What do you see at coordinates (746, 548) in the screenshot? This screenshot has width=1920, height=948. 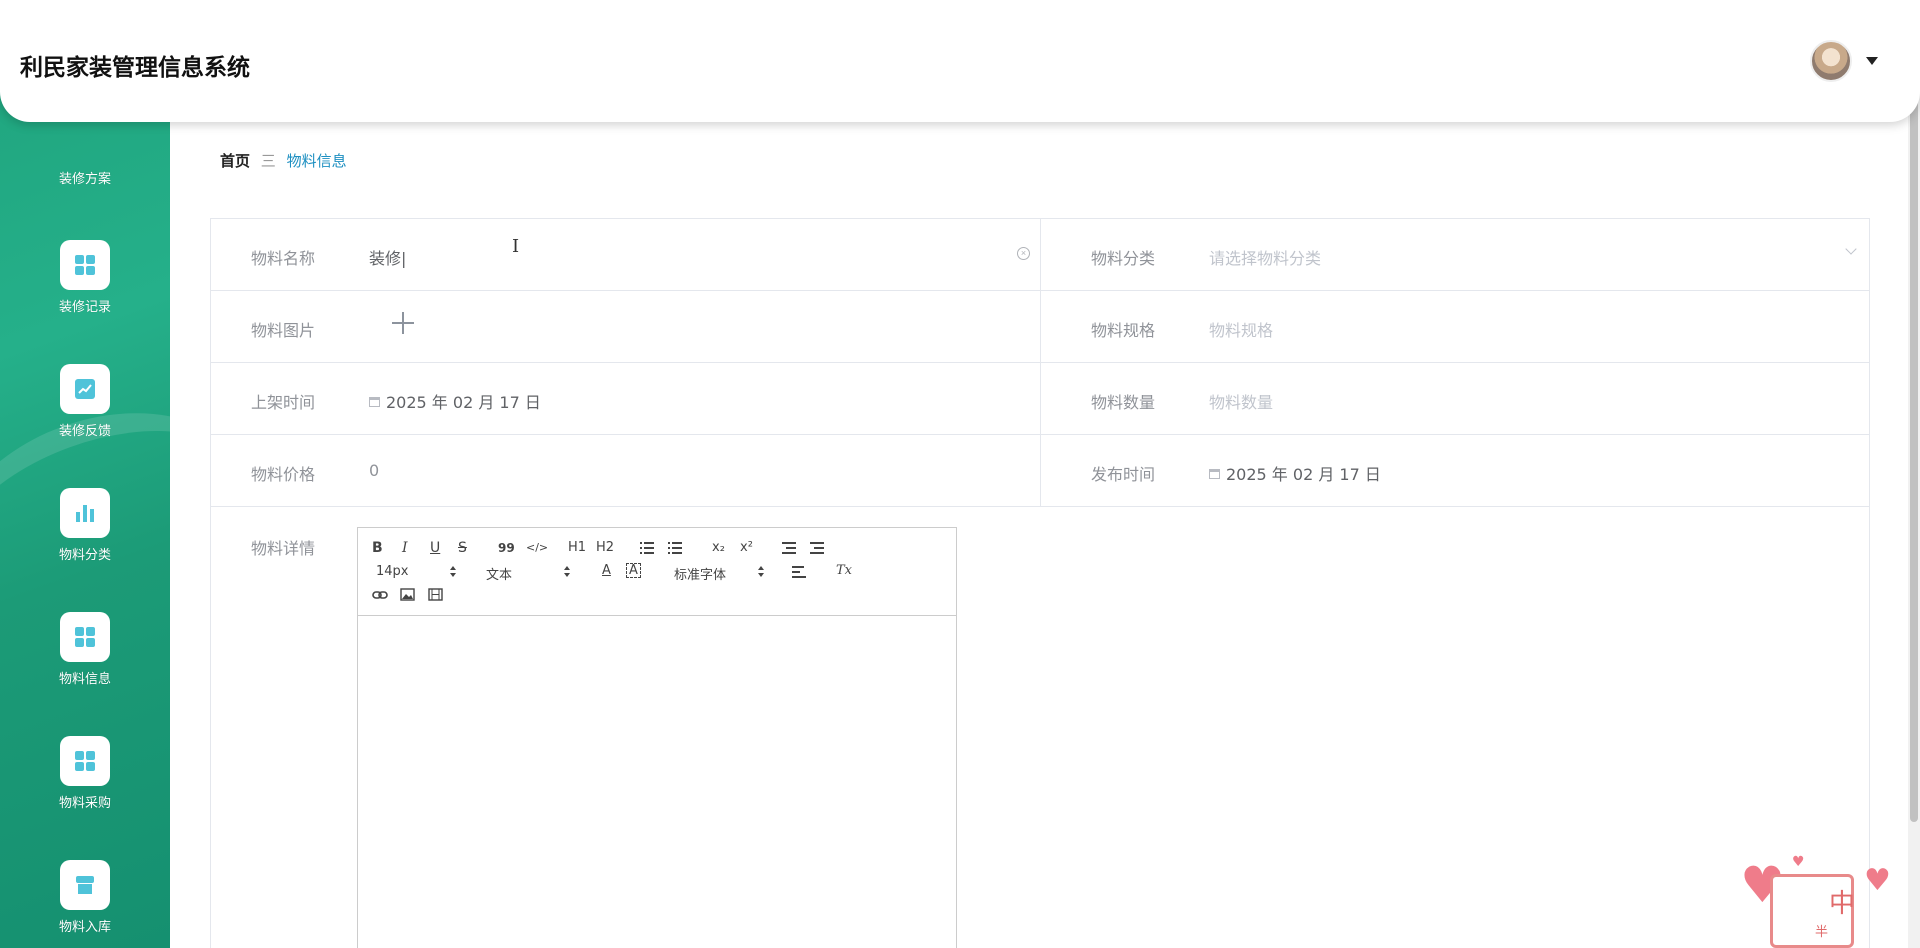 I see `superscript-button: x²` at bounding box center [746, 548].